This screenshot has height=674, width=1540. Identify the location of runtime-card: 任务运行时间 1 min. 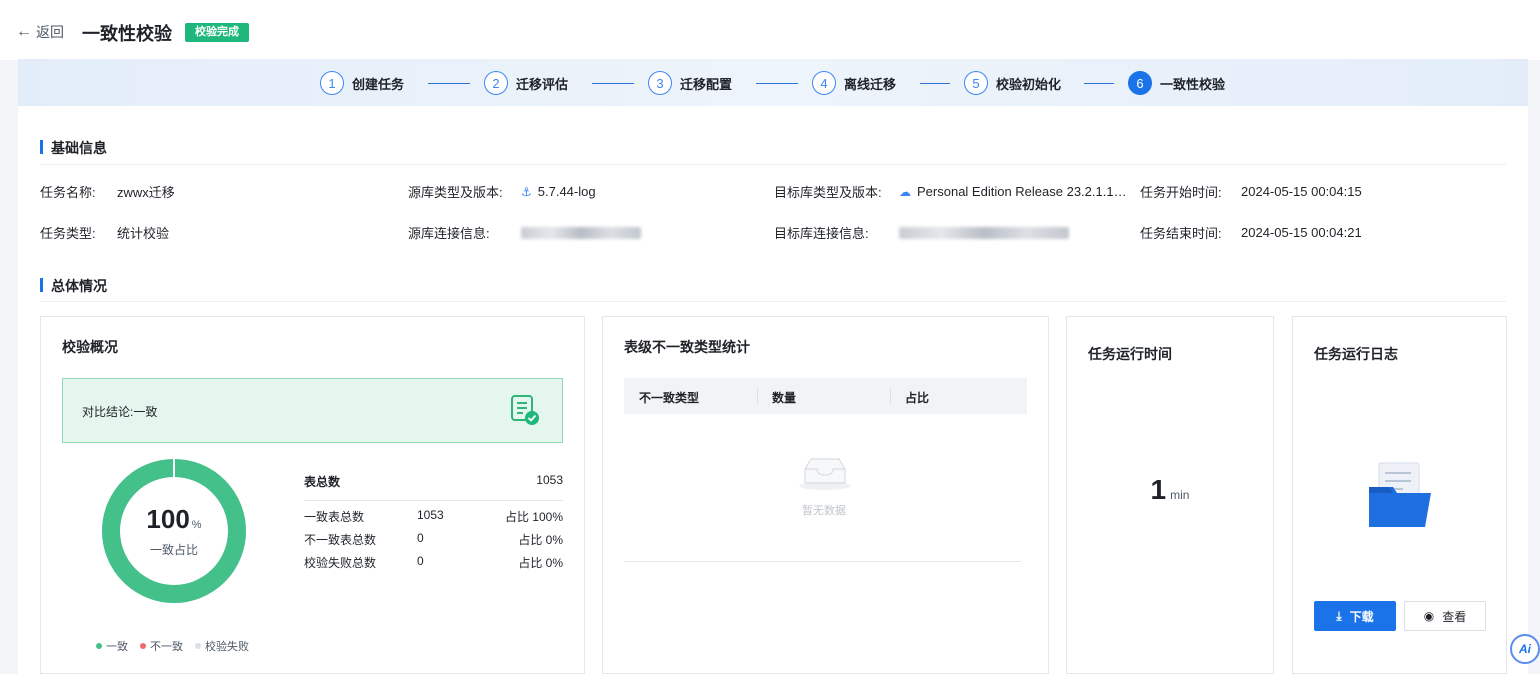
(1170, 495).